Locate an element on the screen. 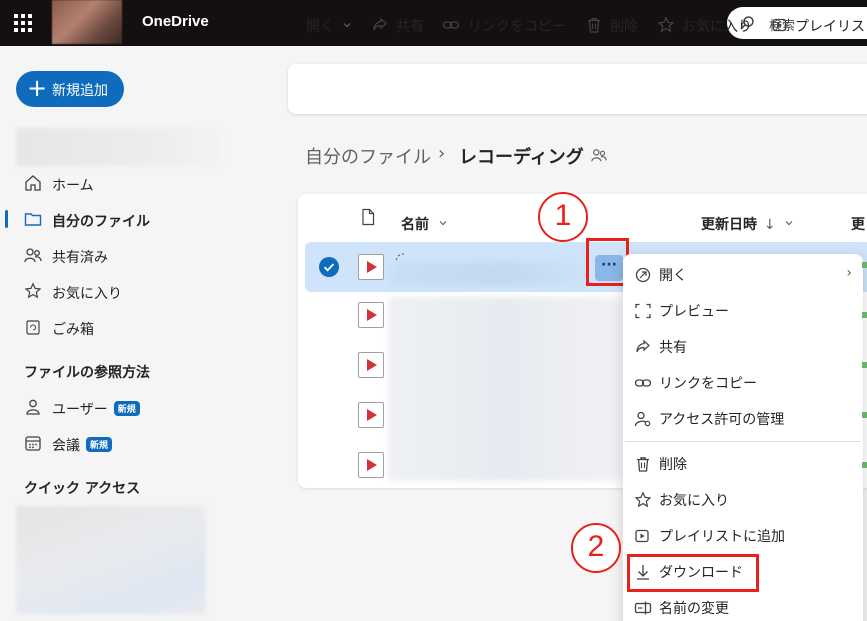 The image size is (867, 621). menu-item-delete: 削除 is located at coordinates (745, 464).